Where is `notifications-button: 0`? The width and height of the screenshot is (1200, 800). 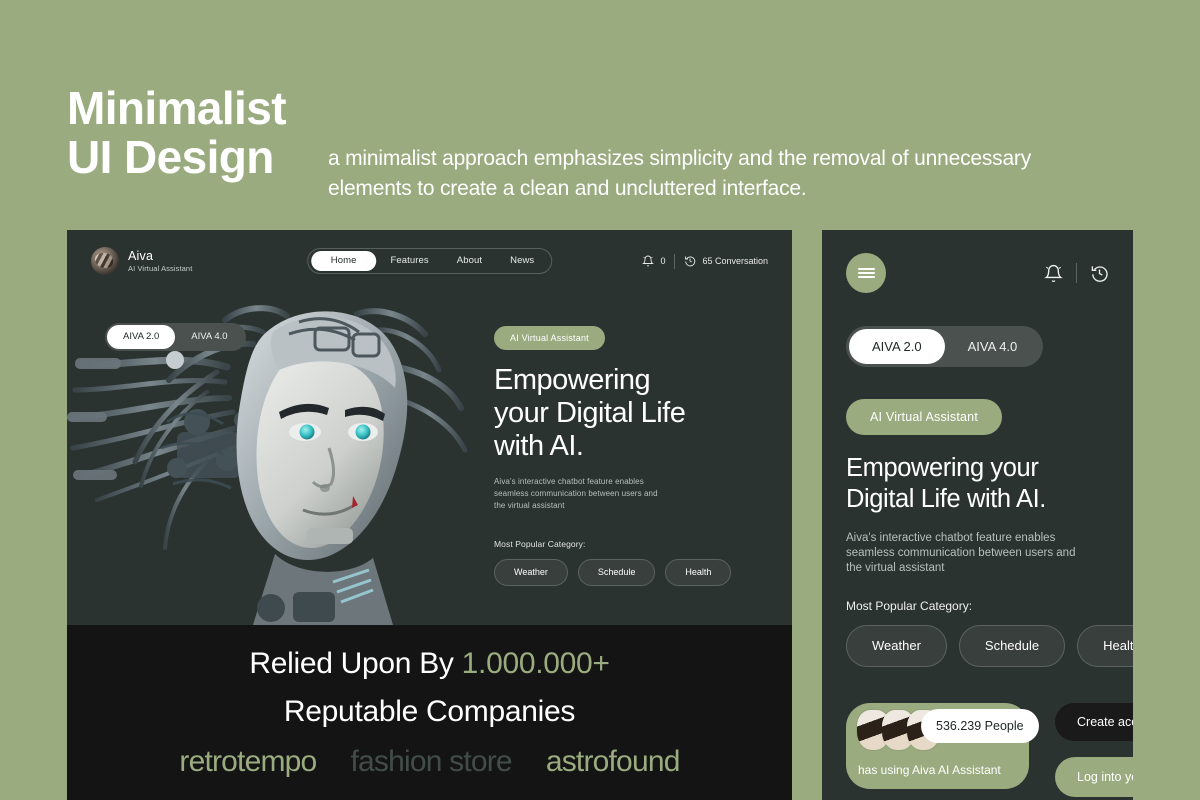 notifications-button: 0 is located at coordinates (653, 261).